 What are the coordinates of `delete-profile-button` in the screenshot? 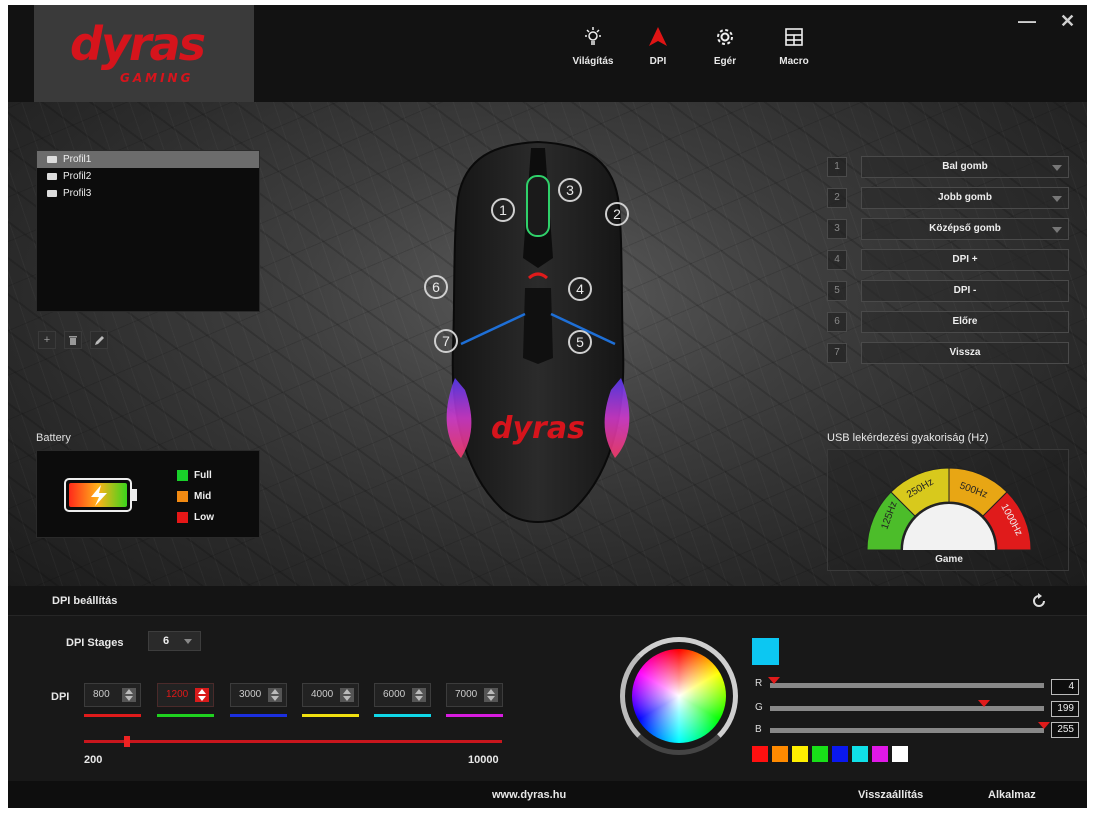 It's located at (73, 340).